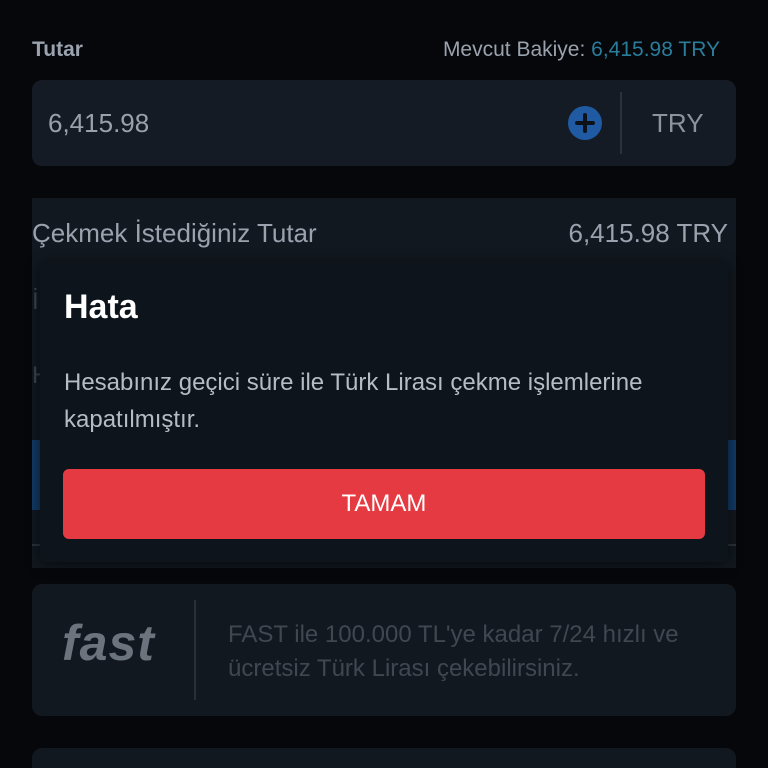 This screenshot has height=768, width=768. What do you see at coordinates (98, 123) in the screenshot?
I see `amount-input: 6,415.98` at bounding box center [98, 123].